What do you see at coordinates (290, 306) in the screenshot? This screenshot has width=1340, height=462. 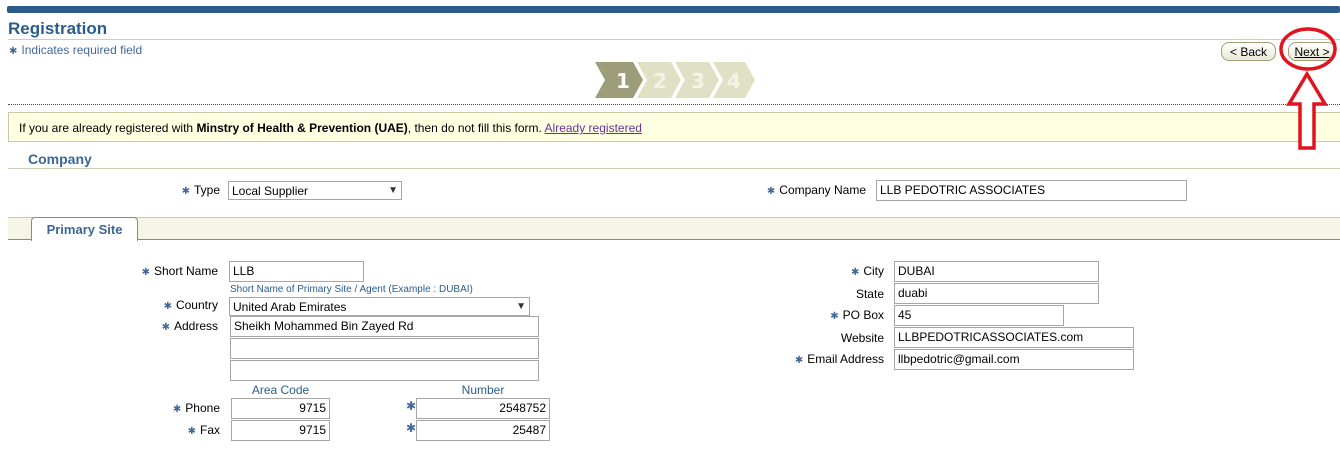 I see `country-select-value: United Arab Emirates` at bounding box center [290, 306].